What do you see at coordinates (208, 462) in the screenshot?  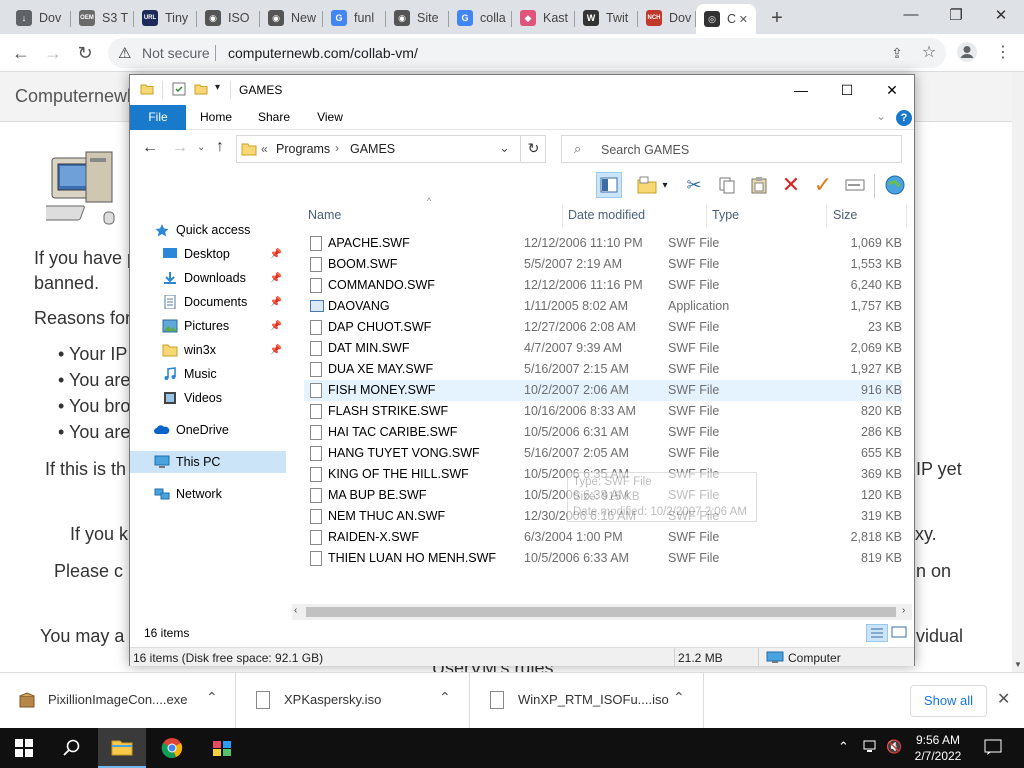 I see `nav-item-this-pc: This PC` at bounding box center [208, 462].